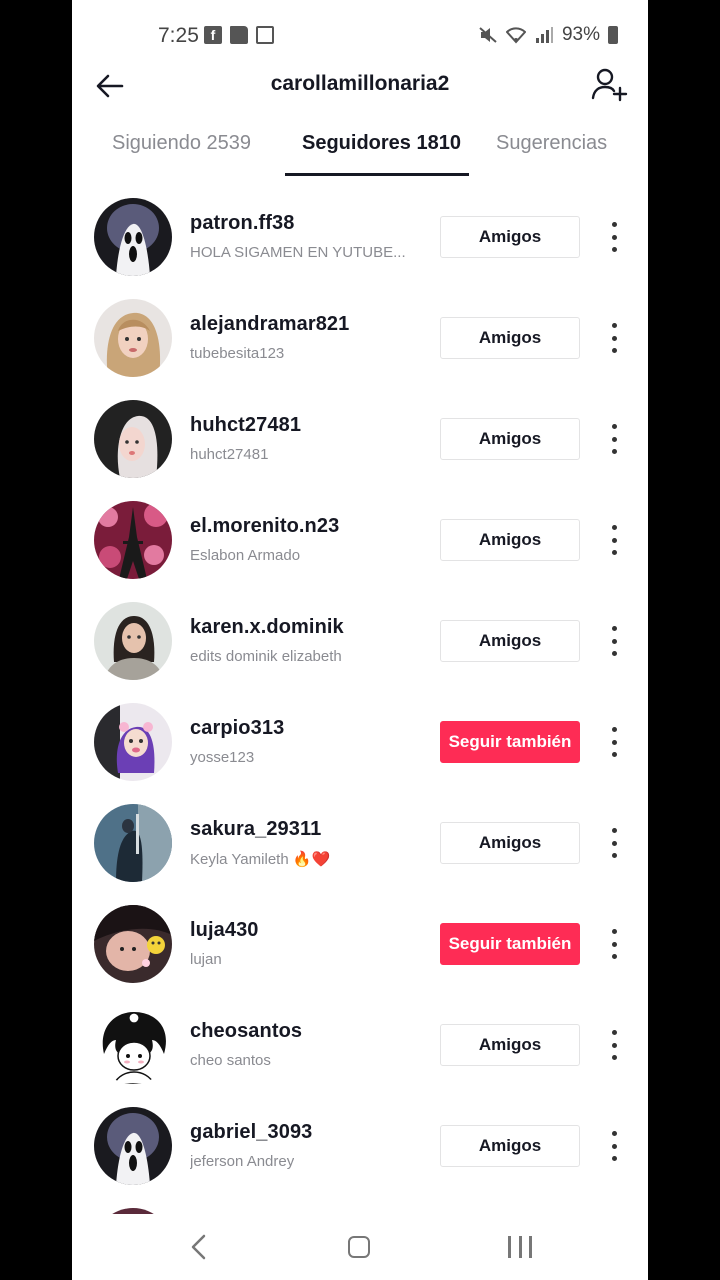  What do you see at coordinates (360, 739) in the screenshot?
I see `list-item: carpio313 yosse123 Seguir también` at bounding box center [360, 739].